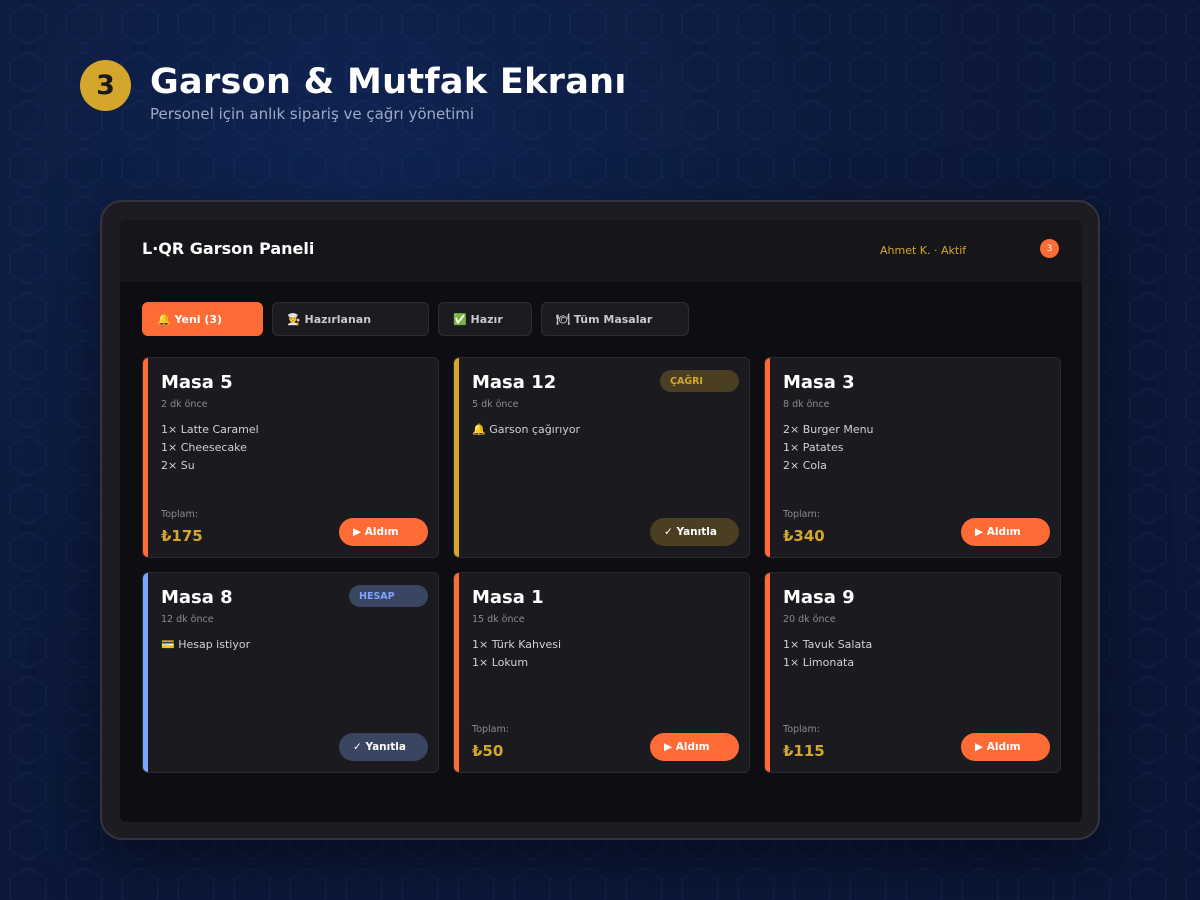 This screenshot has height=900, width=1200. What do you see at coordinates (228, 248) in the screenshot?
I see `app-title: L·QR Garson Paneli` at bounding box center [228, 248].